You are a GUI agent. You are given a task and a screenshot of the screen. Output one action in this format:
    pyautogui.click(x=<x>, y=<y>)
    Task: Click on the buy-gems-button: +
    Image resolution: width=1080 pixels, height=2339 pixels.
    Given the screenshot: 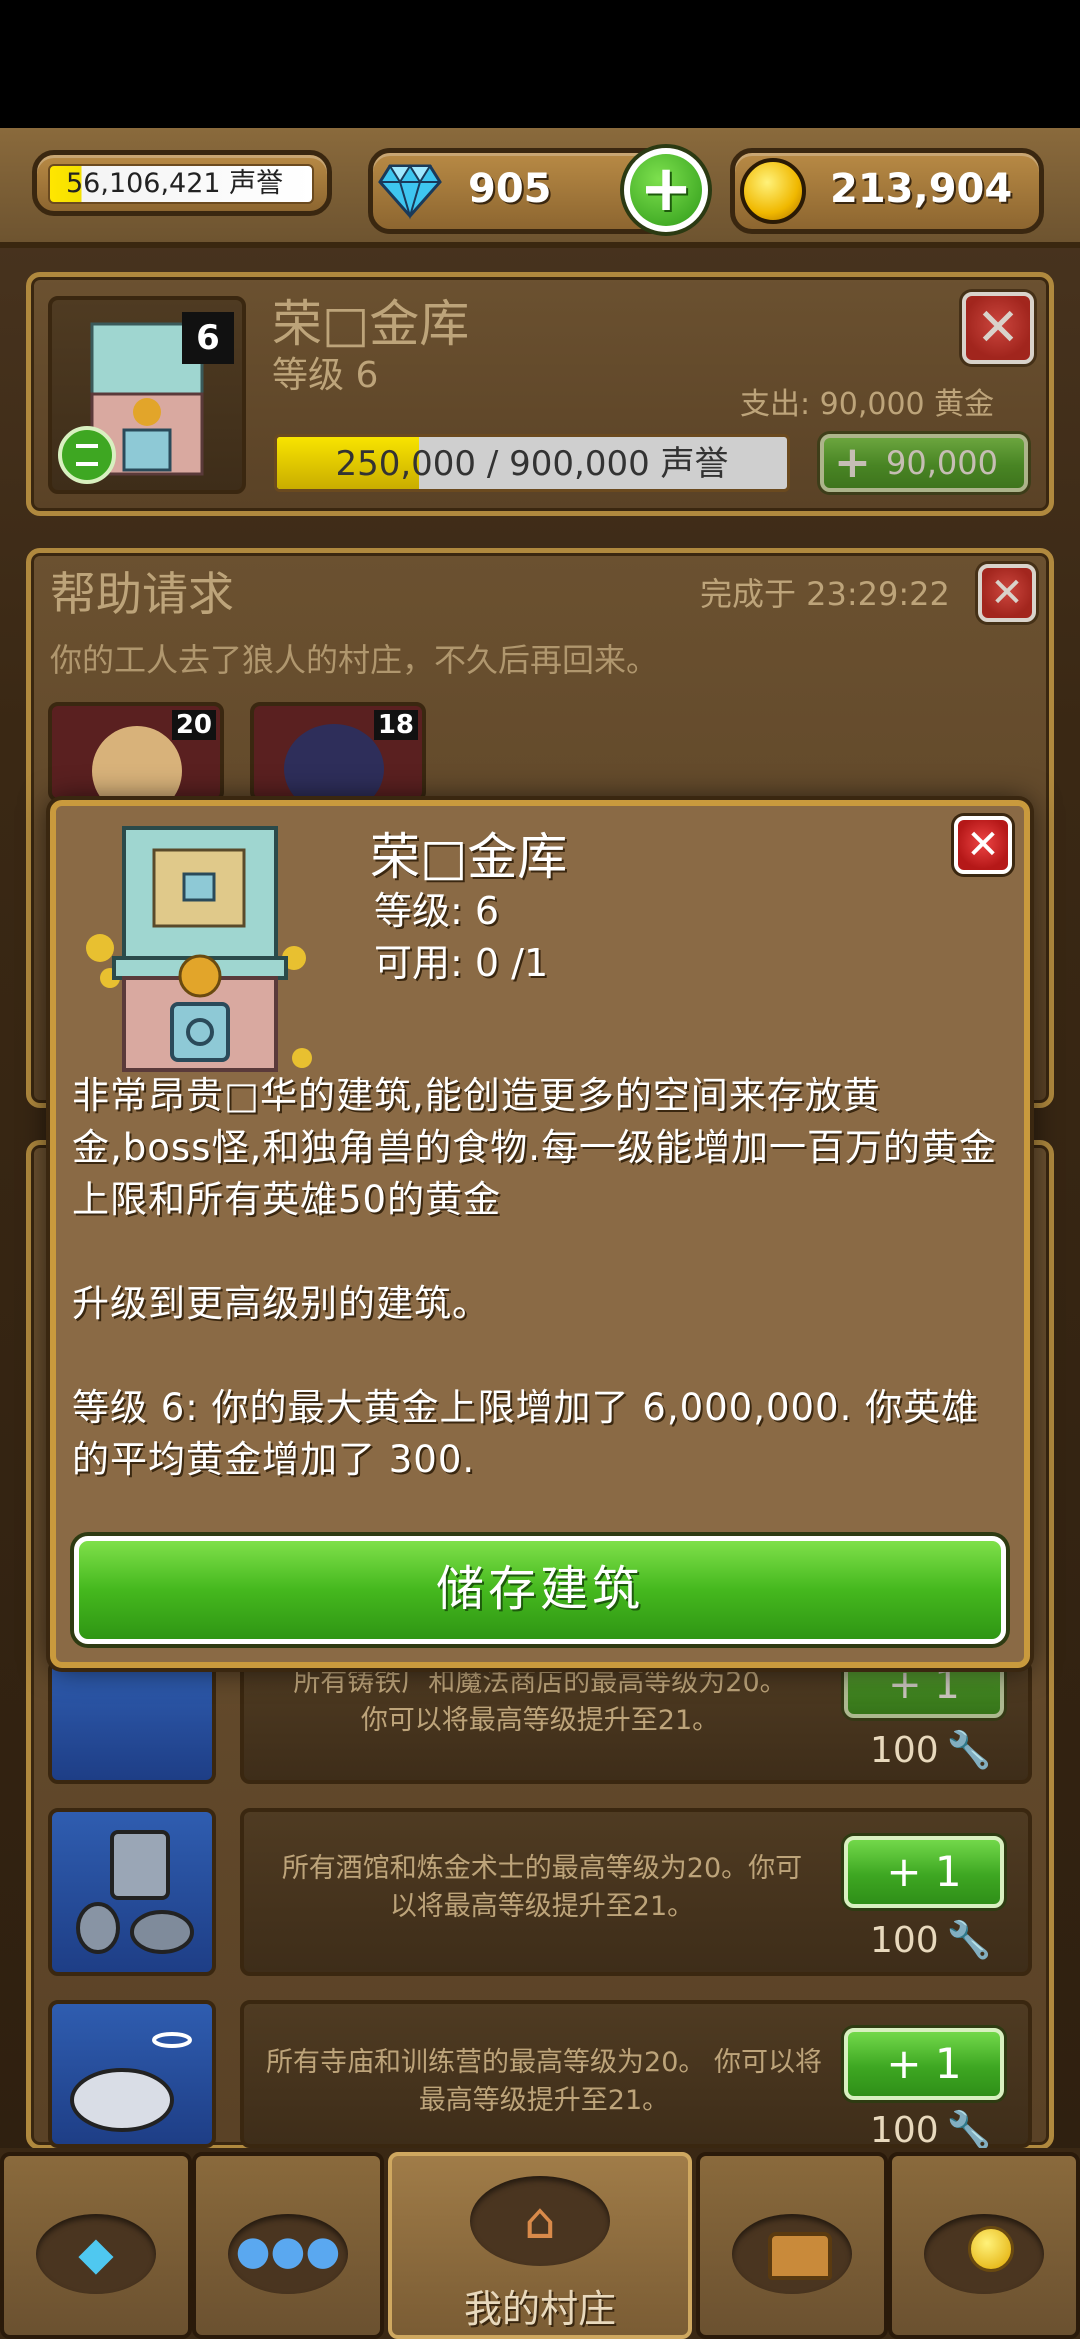 What is the action you would take?
    pyautogui.click(x=666, y=190)
    